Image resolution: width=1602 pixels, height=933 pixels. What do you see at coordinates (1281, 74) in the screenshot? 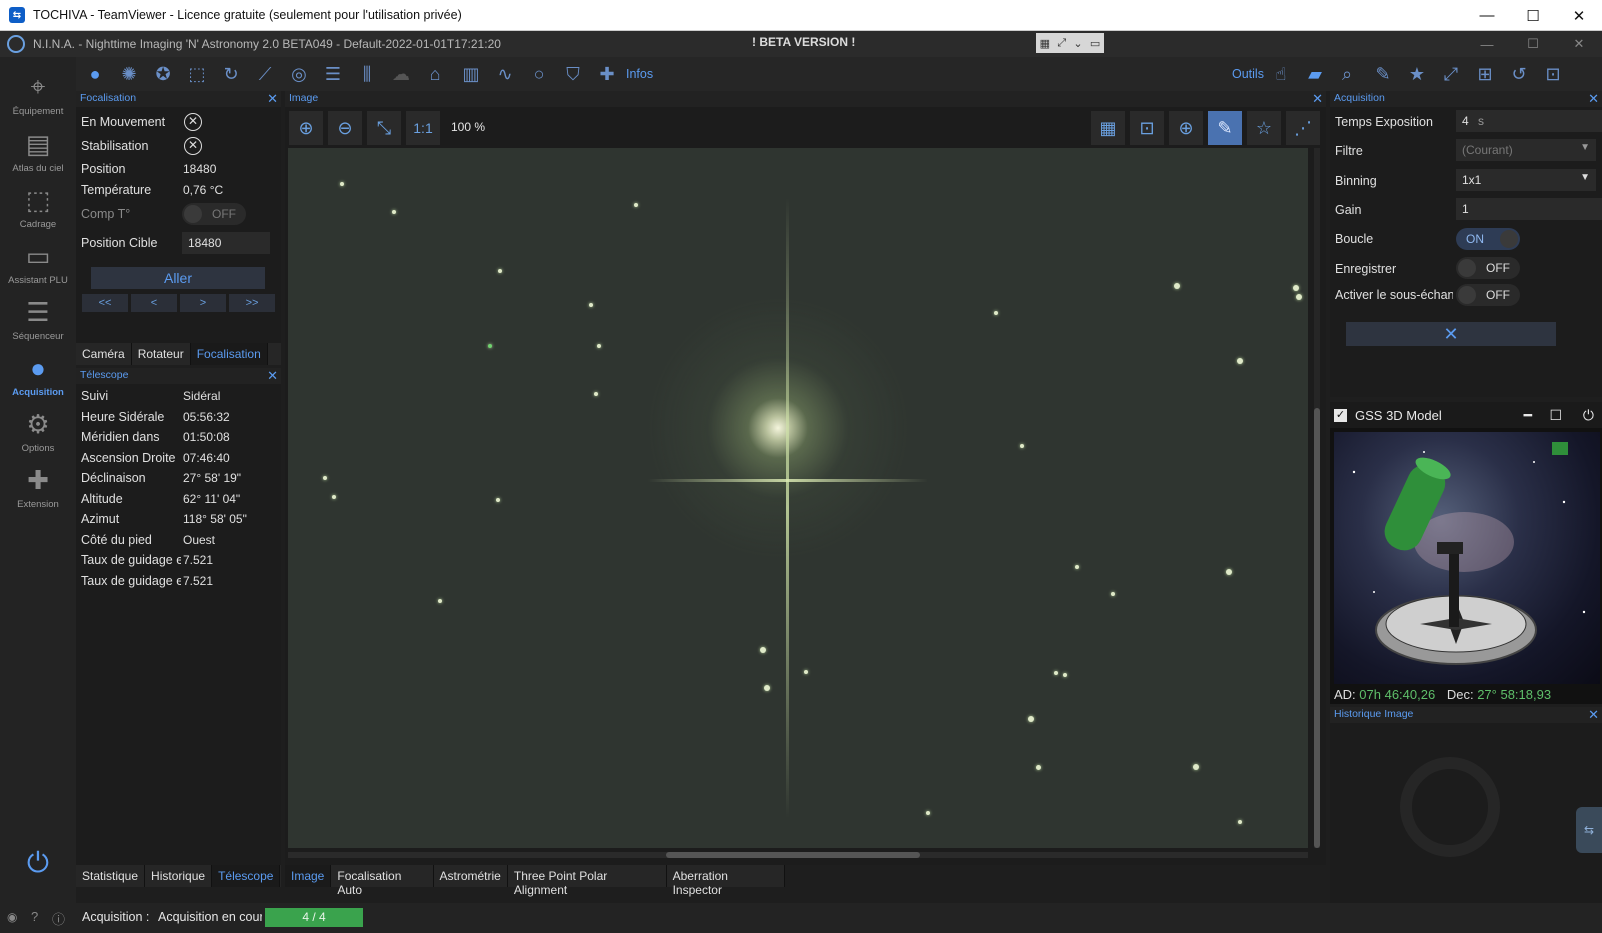
I see `hand-icon: ☝` at bounding box center [1281, 74].